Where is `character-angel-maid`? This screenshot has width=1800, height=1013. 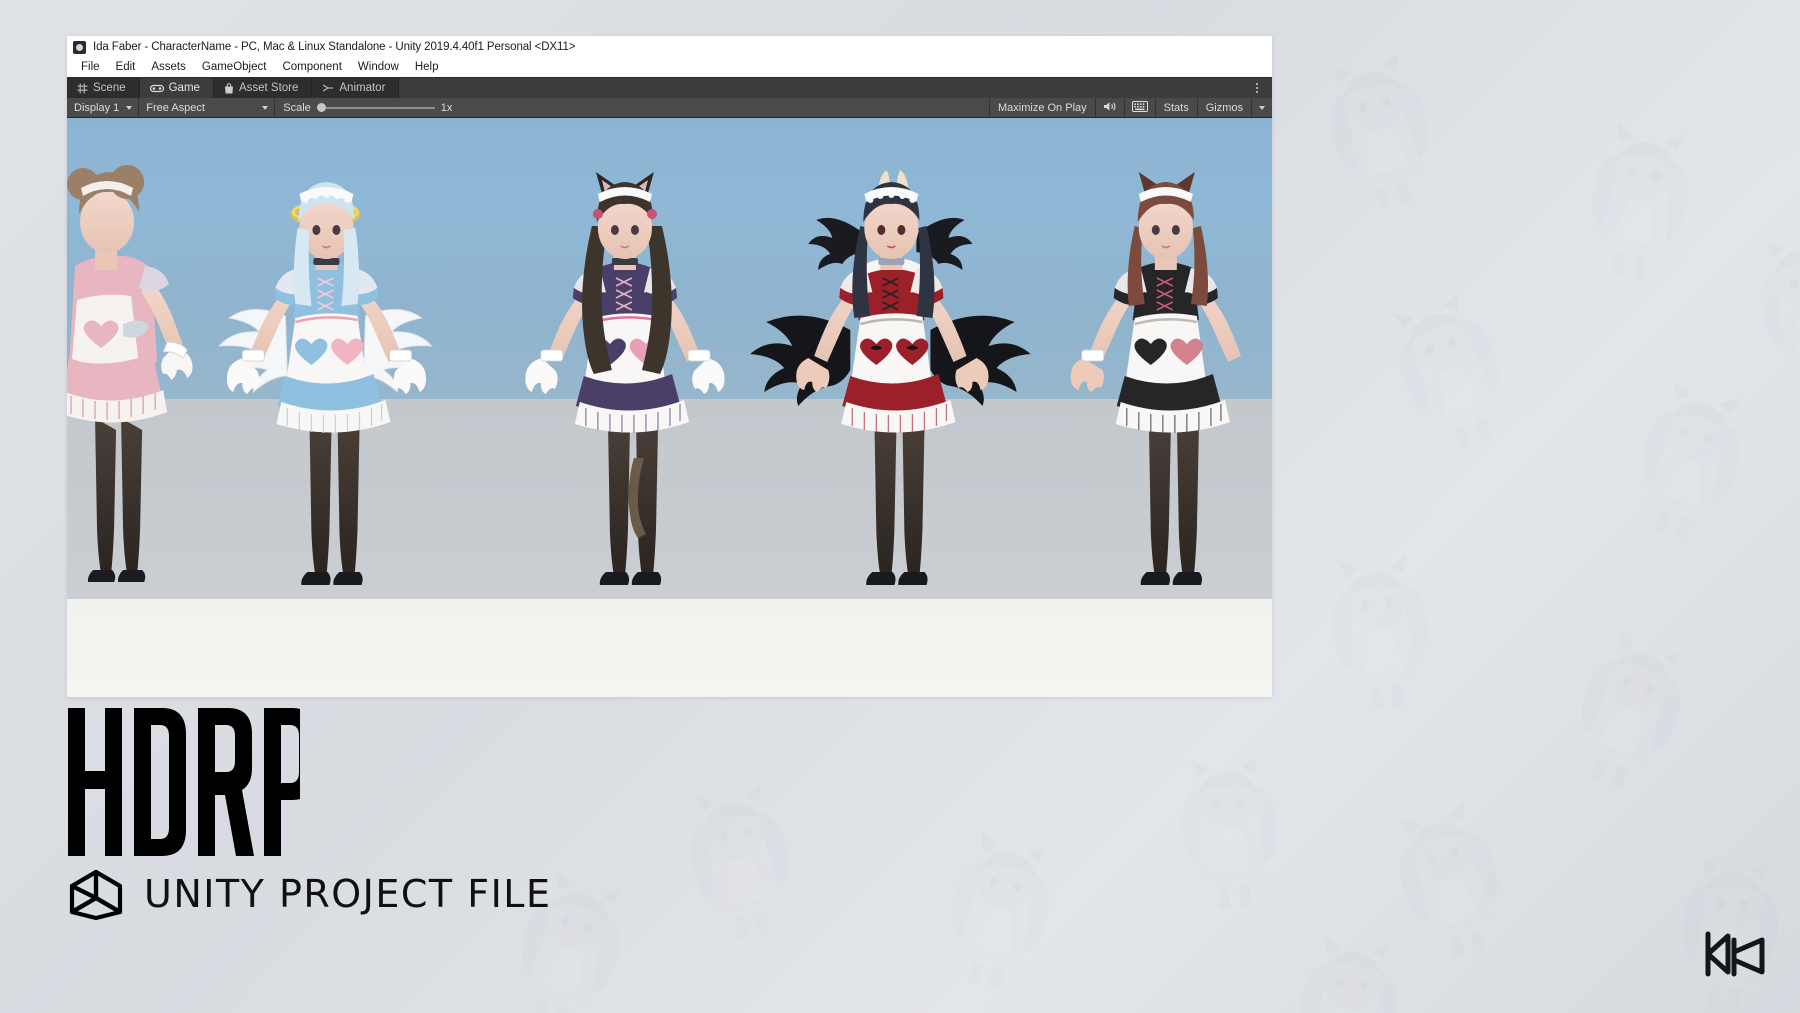 character-angel-maid is located at coordinates (325, 383).